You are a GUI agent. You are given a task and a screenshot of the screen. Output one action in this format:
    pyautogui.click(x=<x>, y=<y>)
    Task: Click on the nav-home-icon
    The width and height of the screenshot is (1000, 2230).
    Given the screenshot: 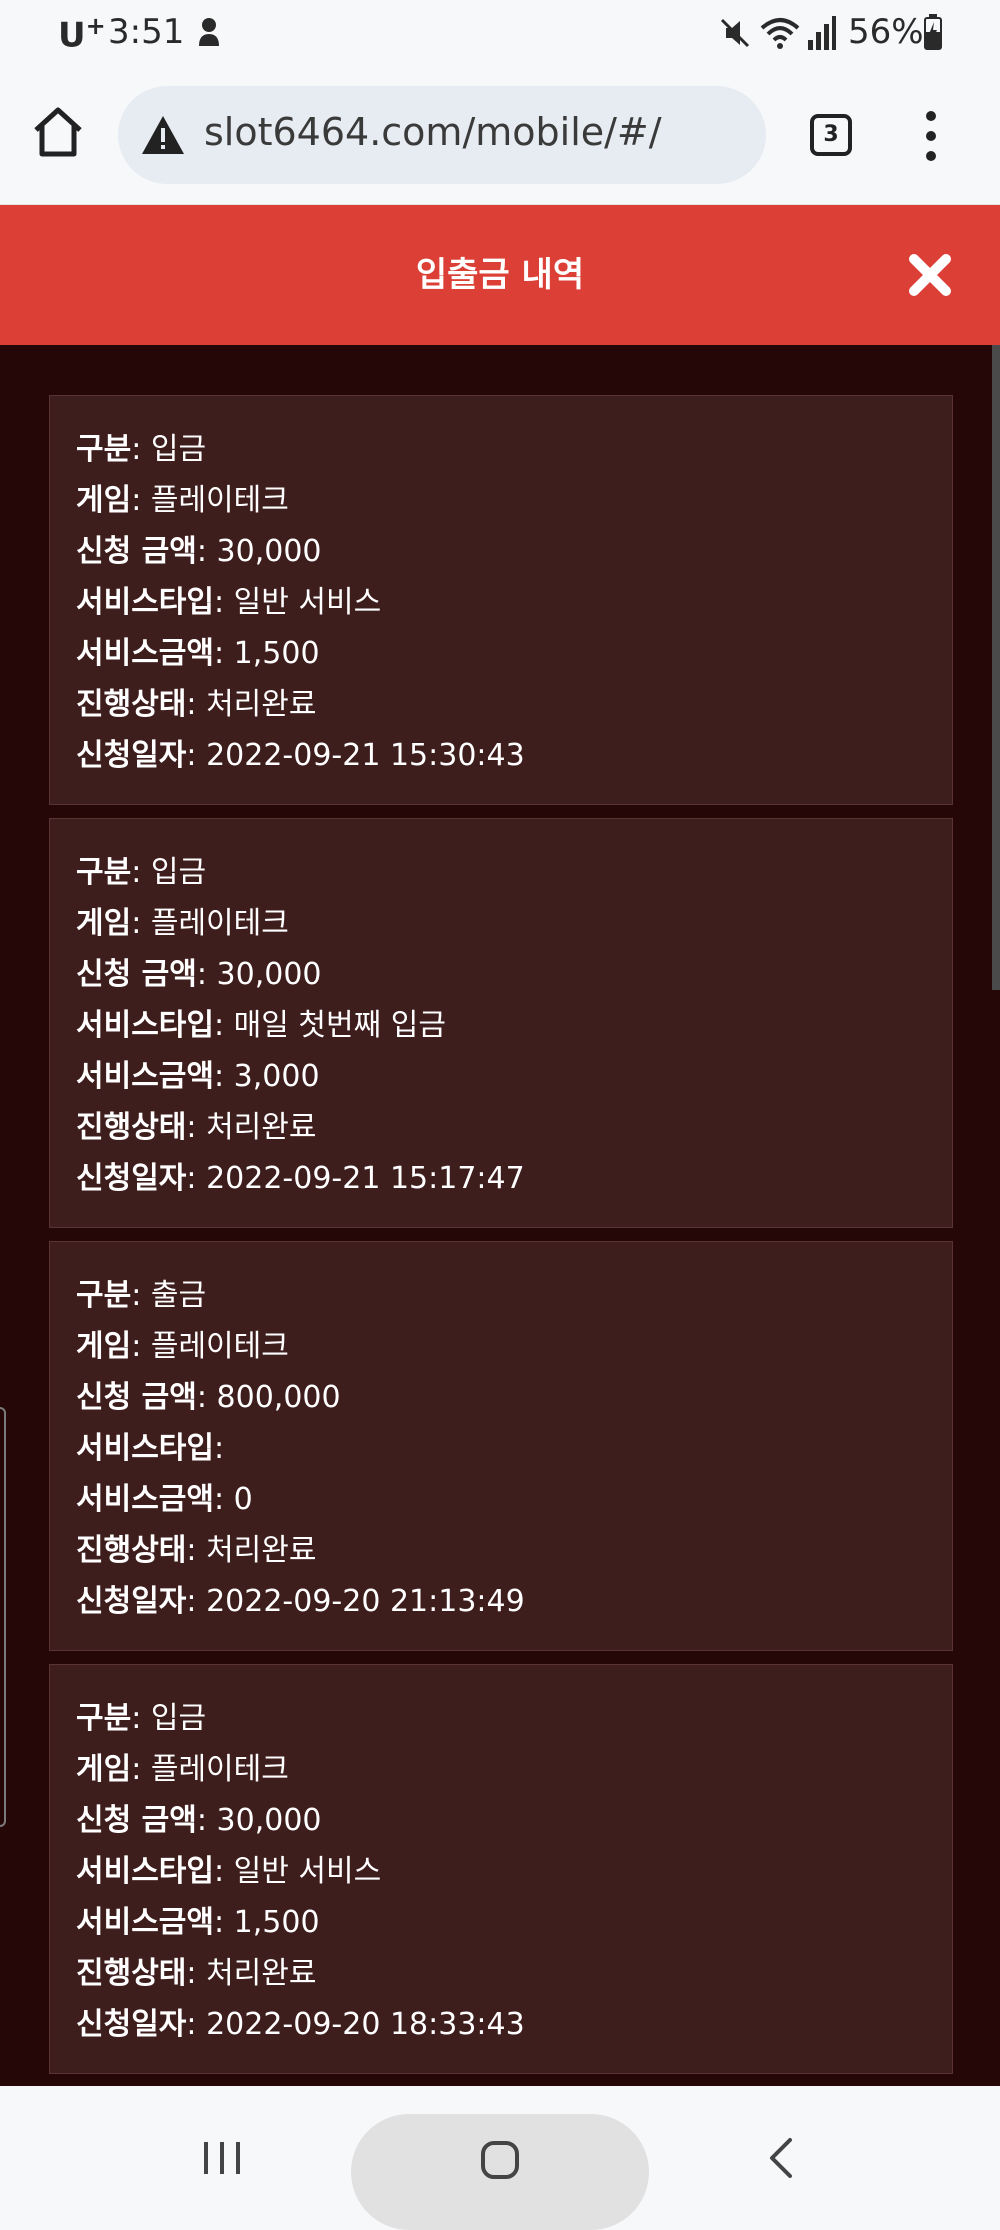 What is the action you would take?
    pyautogui.click(x=500, y=2160)
    